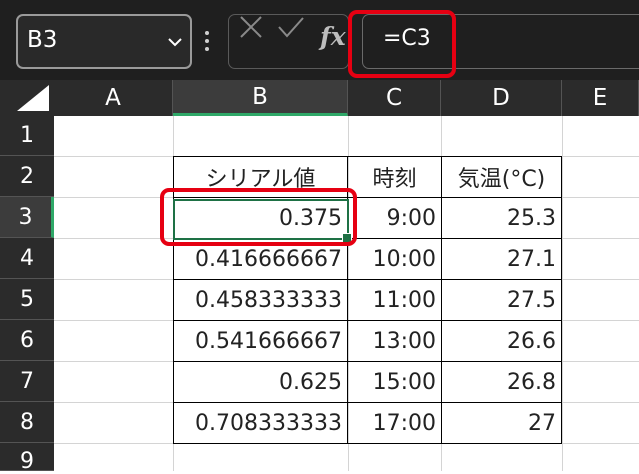 The width and height of the screenshot is (639, 474). What do you see at coordinates (394, 341) in the screenshot?
I see `cell-c6: 13:00` at bounding box center [394, 341].